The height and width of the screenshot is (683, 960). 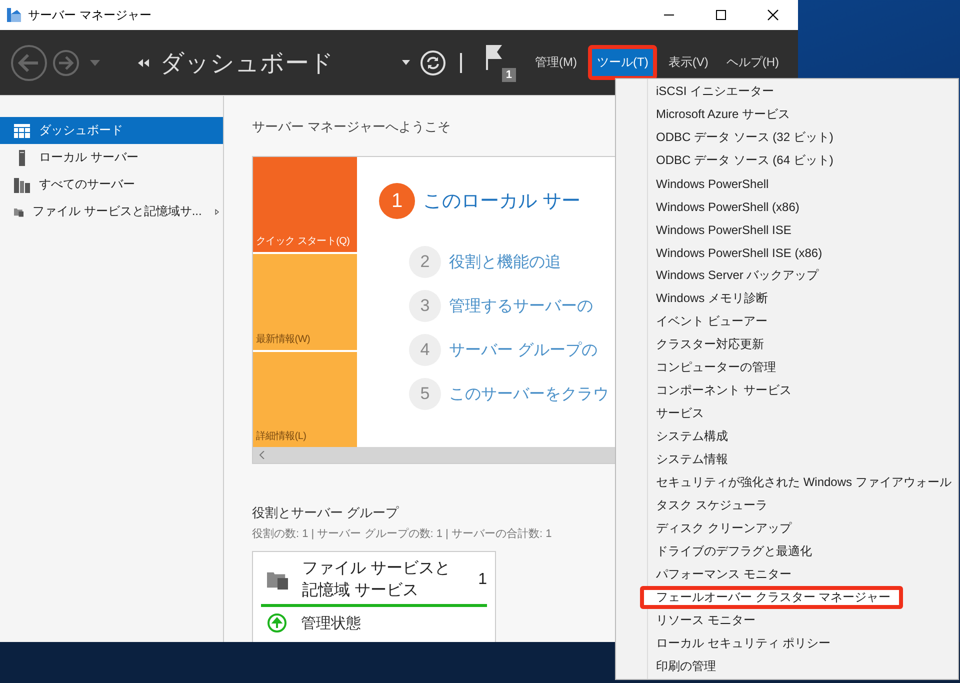 I want to click on menu-item: ディスク クリーンアップ, so click(x=799, y=528).